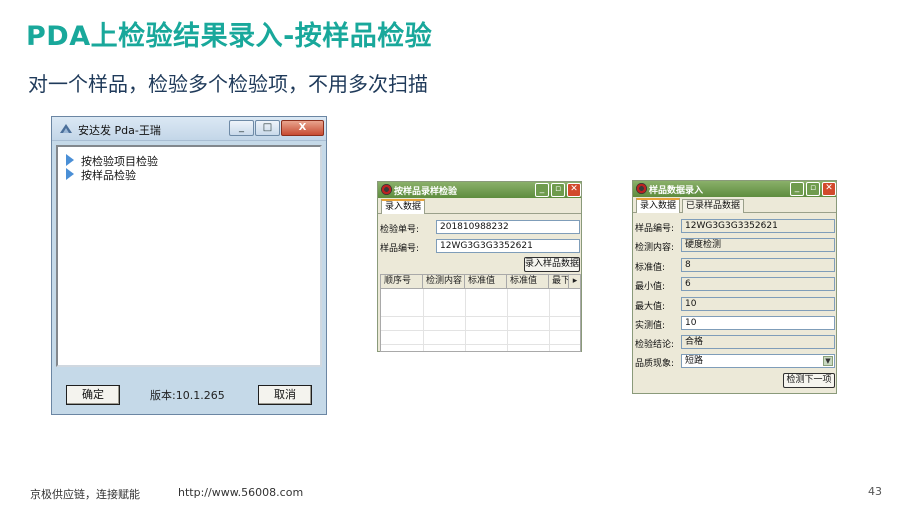  Describe the element at coordinates (187, 395) in the screenshot. I see `version-label: 版本:10.1.265` at that location.